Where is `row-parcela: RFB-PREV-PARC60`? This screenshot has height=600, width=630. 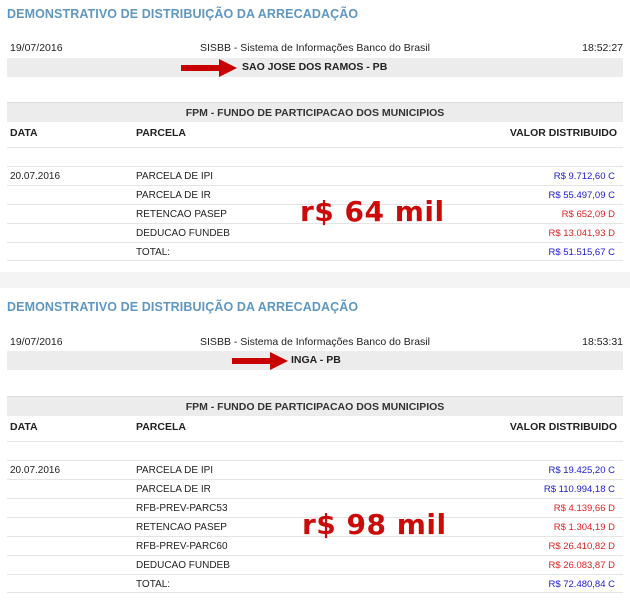 row-parcela: RFB-PREV-PARC60 is located at coordinates (182, 546).